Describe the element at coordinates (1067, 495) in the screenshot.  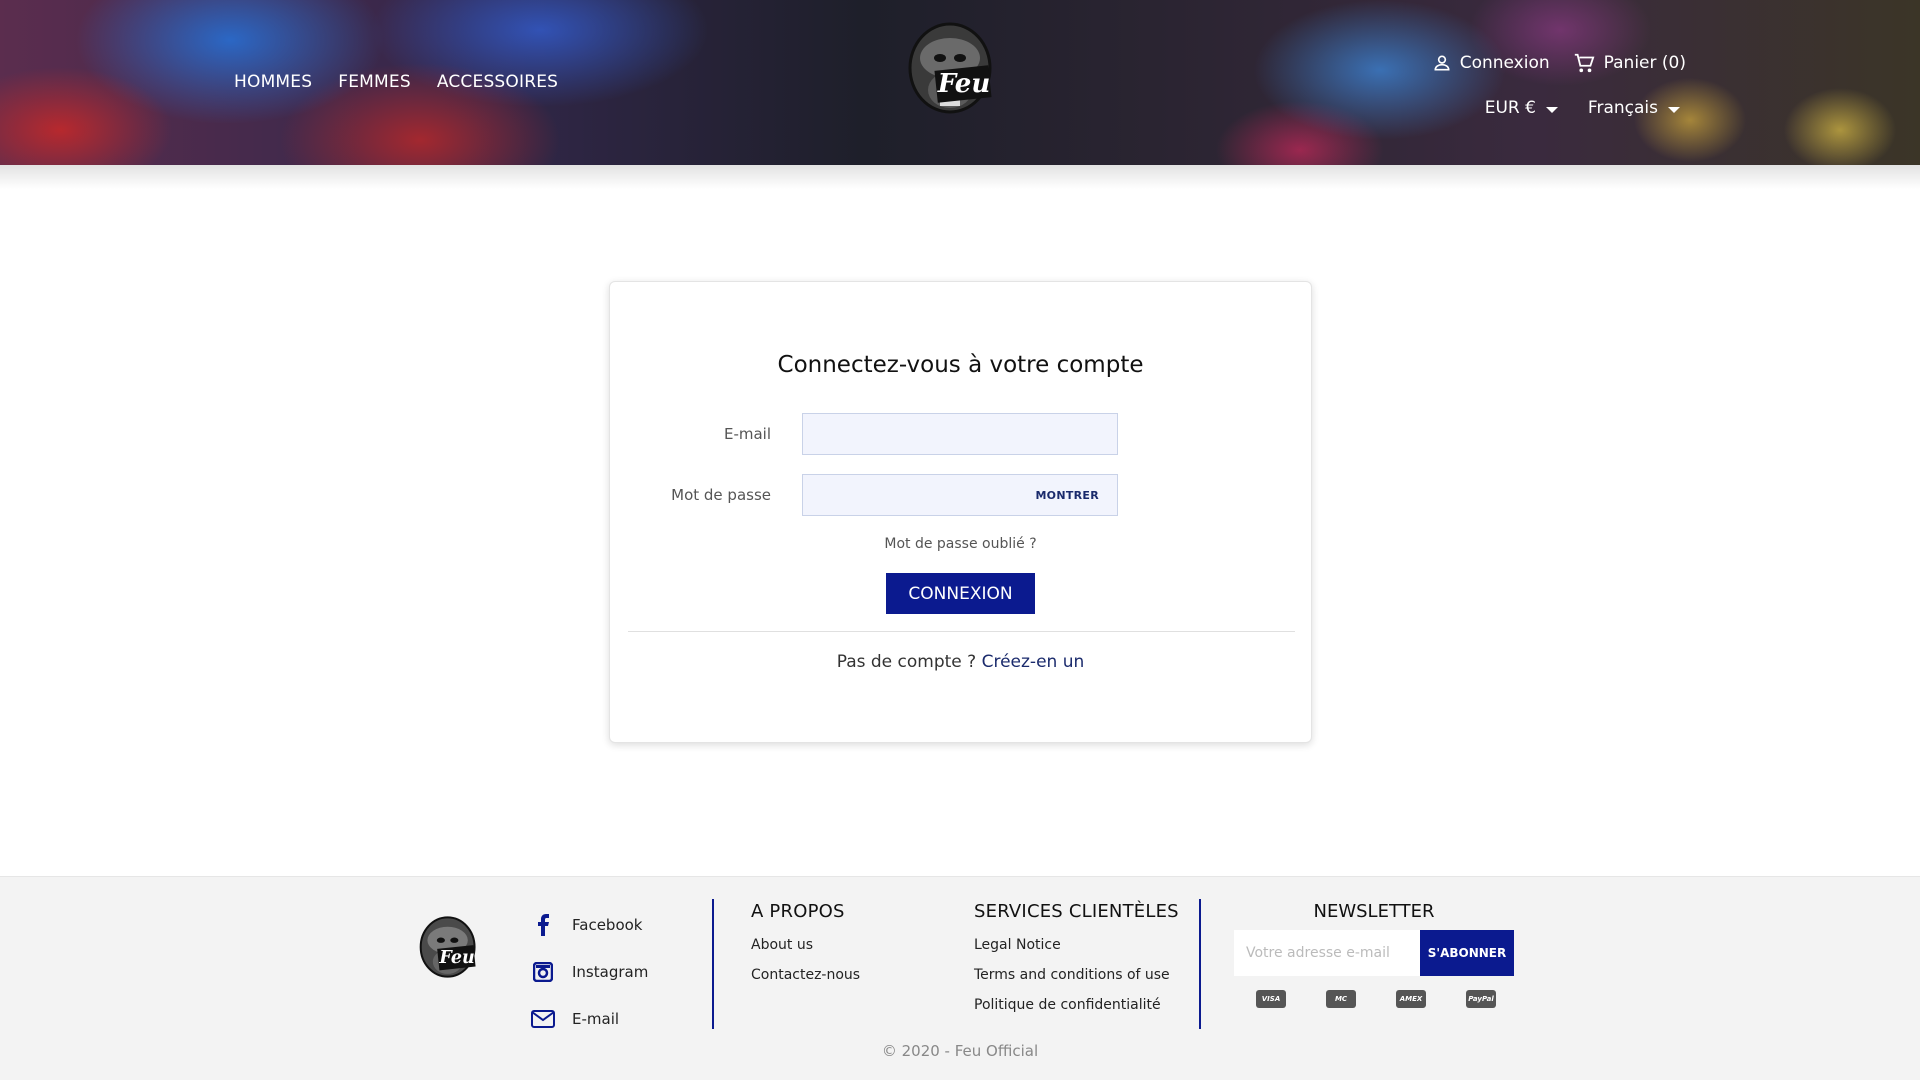
I see `show-password-button: MONTRER` at that location.